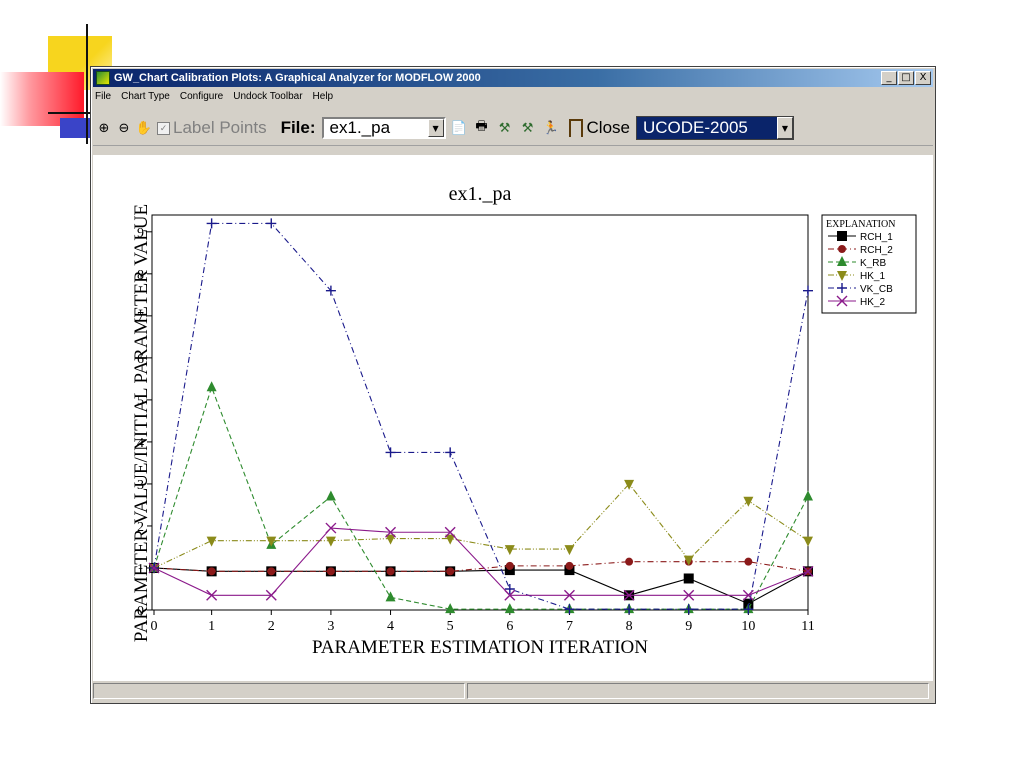 This screenshot has height=768, width=1024. I want to click on legend-label: VK_CB, so click(876, 289).